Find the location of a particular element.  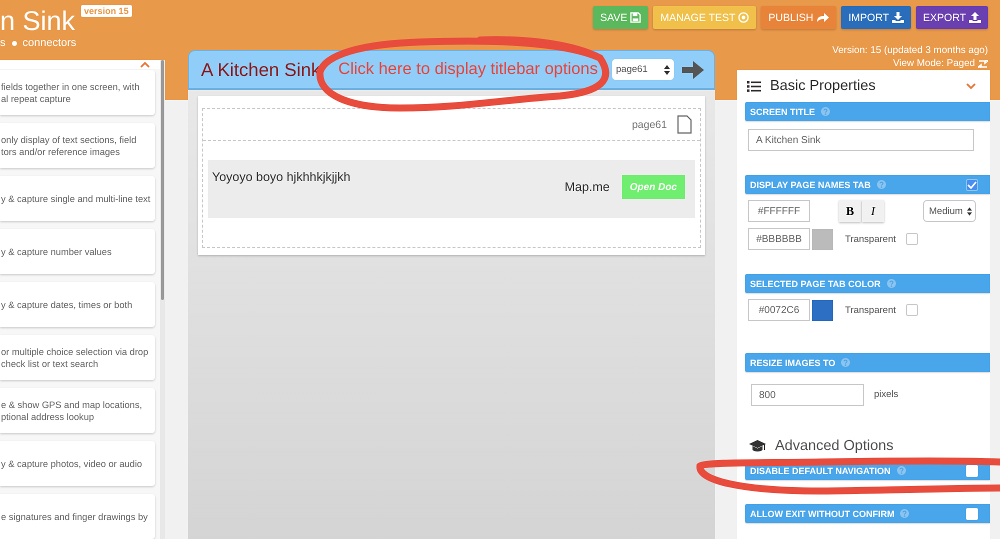

component-card: only display of text sections, field tors and/or reference images is located at coordinates (77, 145).